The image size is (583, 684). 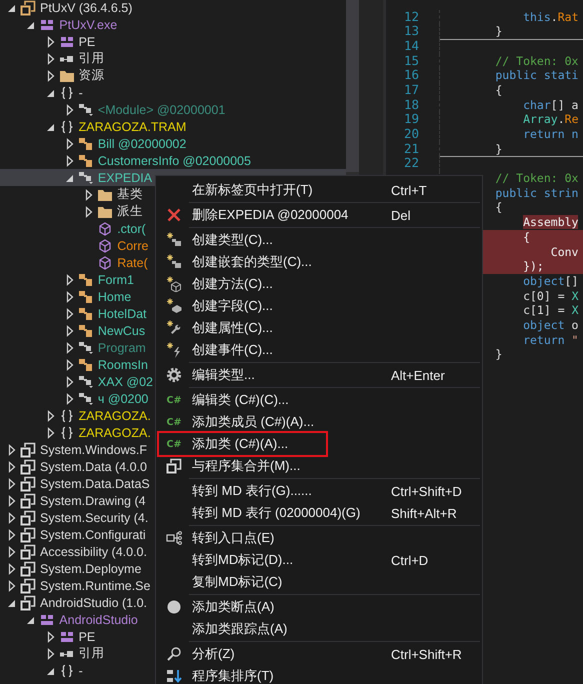 What do you see at coordinates (551, 105) in the screenshot?
I see `code-line: char[] a` at bounding box center [551, 105].